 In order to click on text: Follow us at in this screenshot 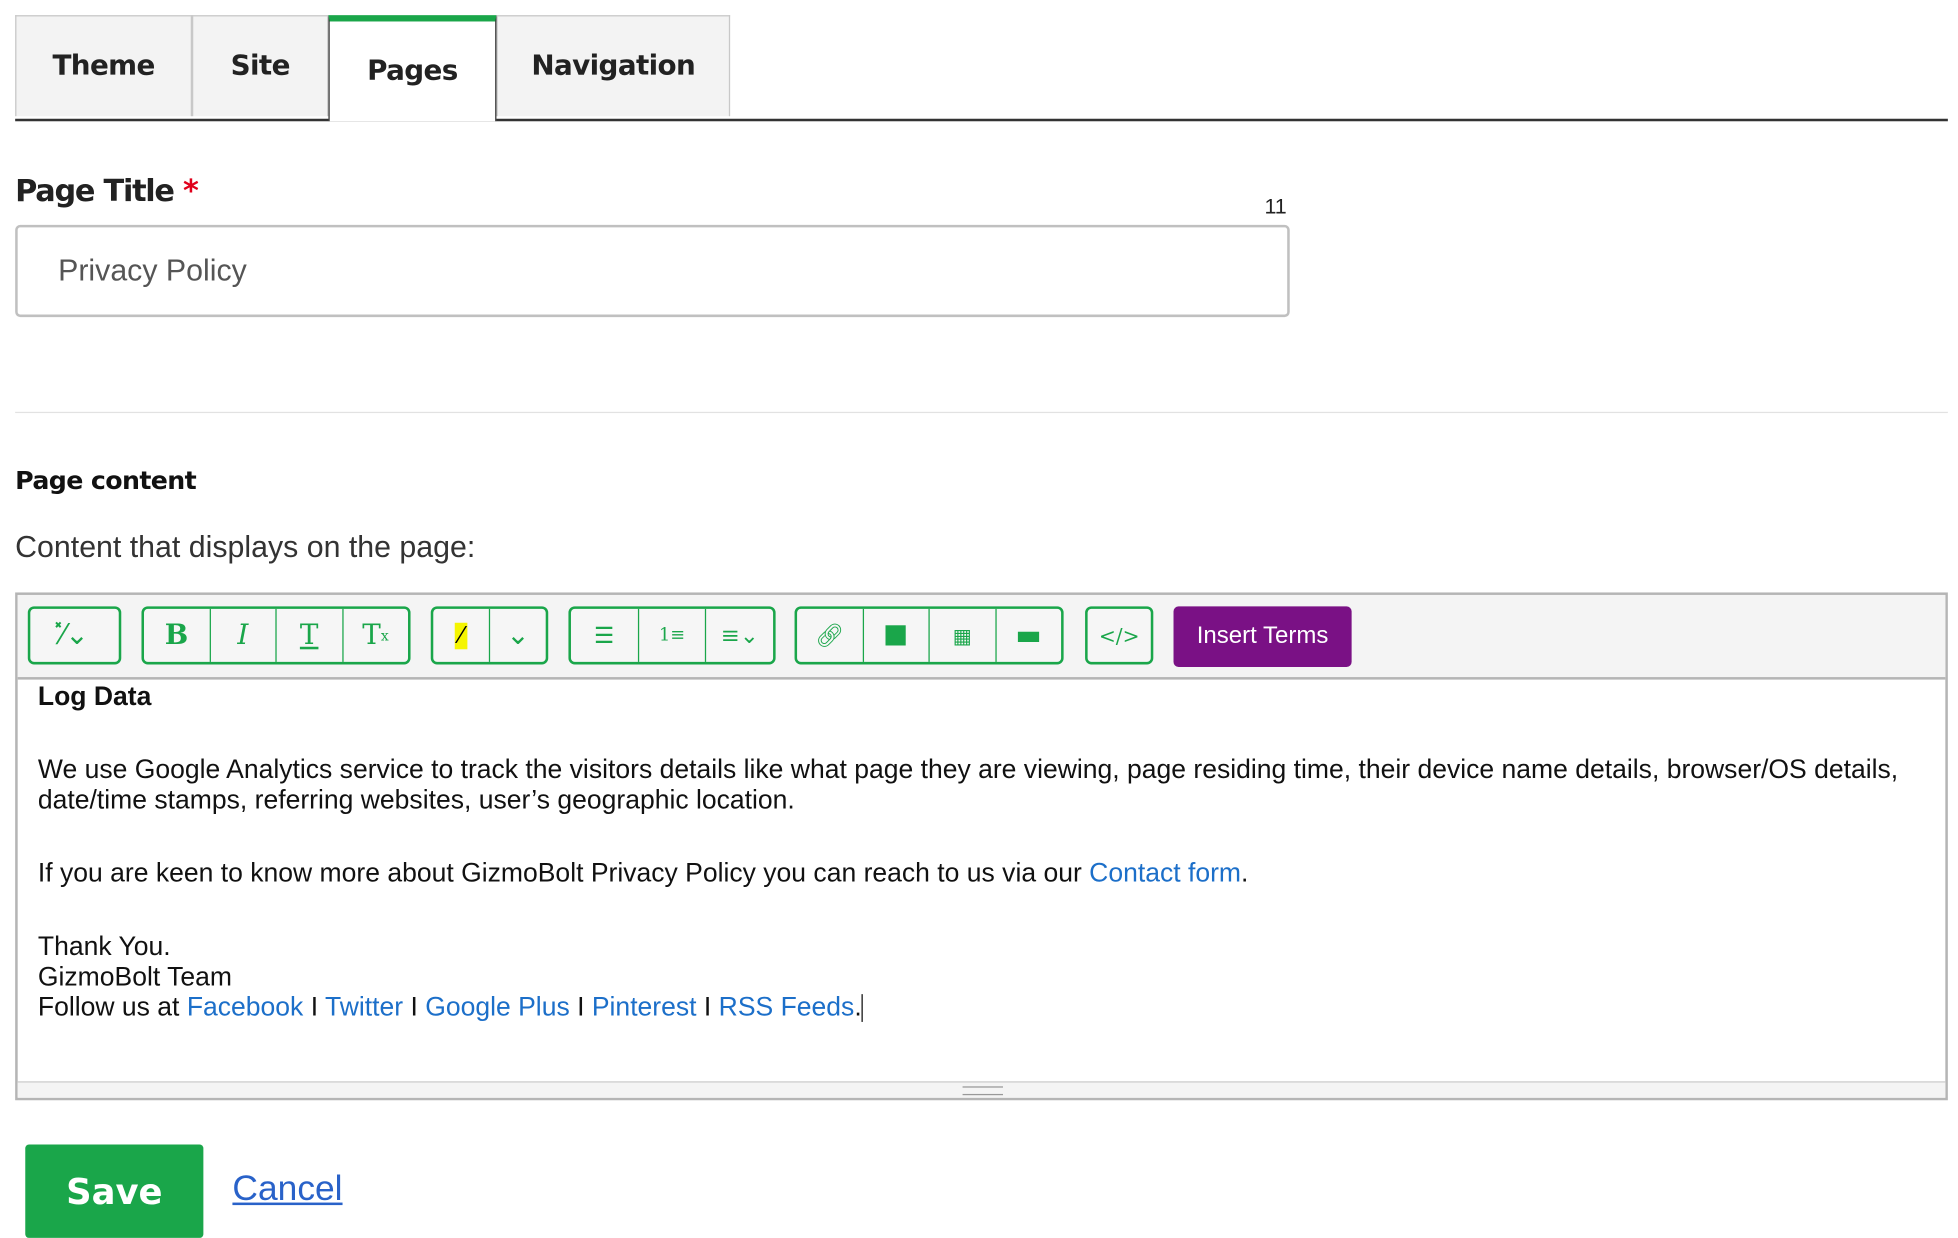, I will do `click(112, 1007)`.